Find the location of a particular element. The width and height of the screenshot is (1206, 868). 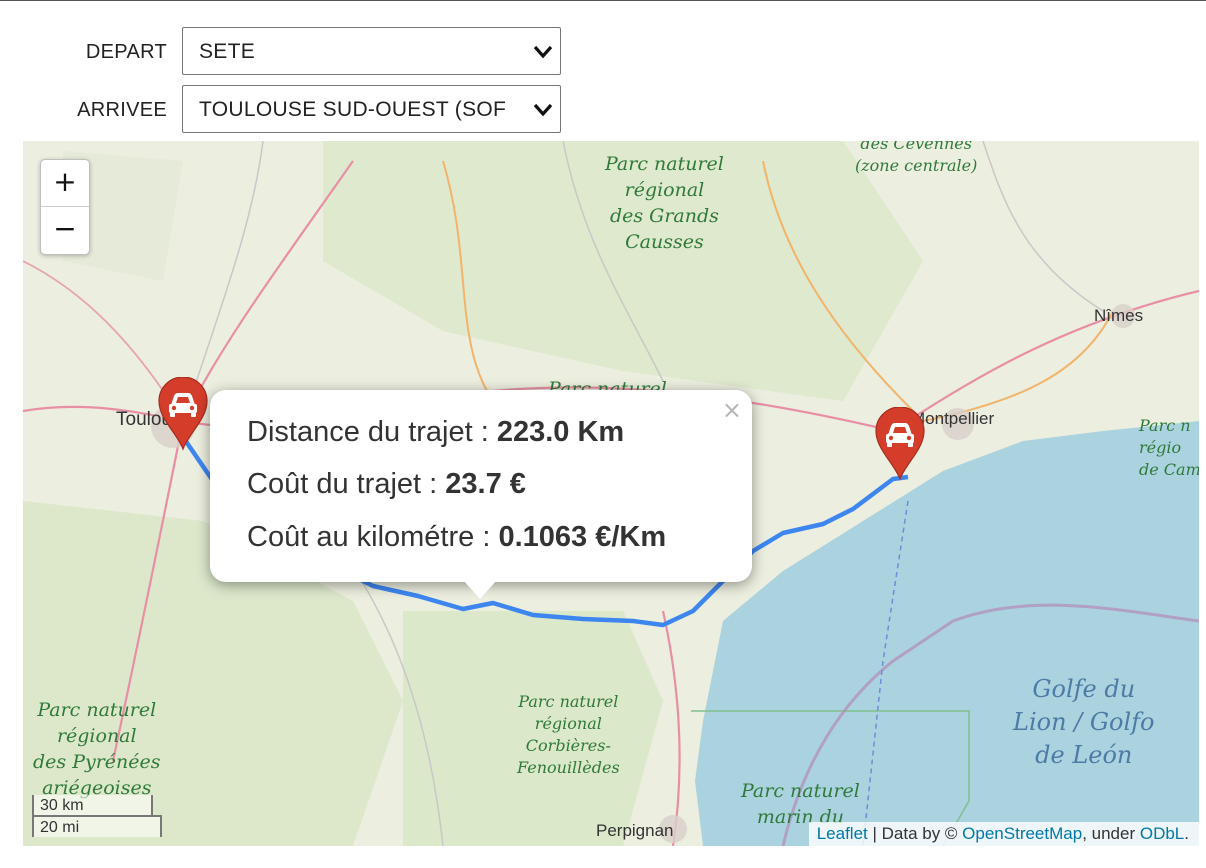

distance-line: Distance du trajet : 223.0 Km is located at coordinates (435, 432).